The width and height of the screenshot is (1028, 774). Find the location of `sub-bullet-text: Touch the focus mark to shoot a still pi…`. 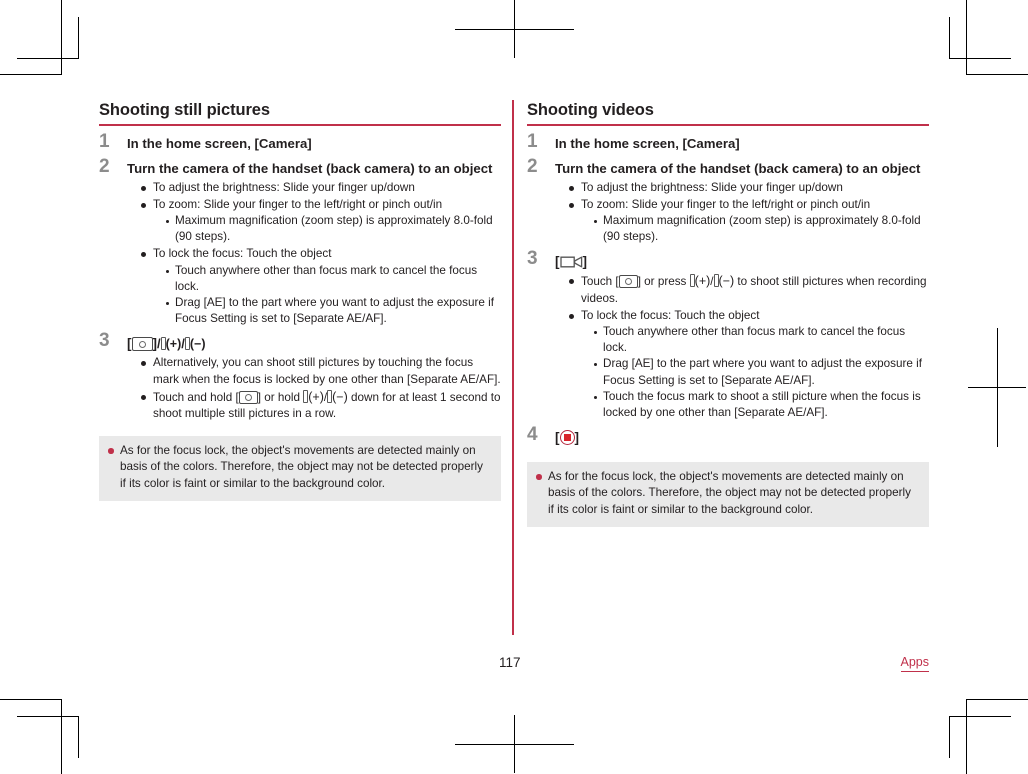

sub-bullet-text: Touch the focus mark to shoot a still pi… is located at coordinates (762, 404).